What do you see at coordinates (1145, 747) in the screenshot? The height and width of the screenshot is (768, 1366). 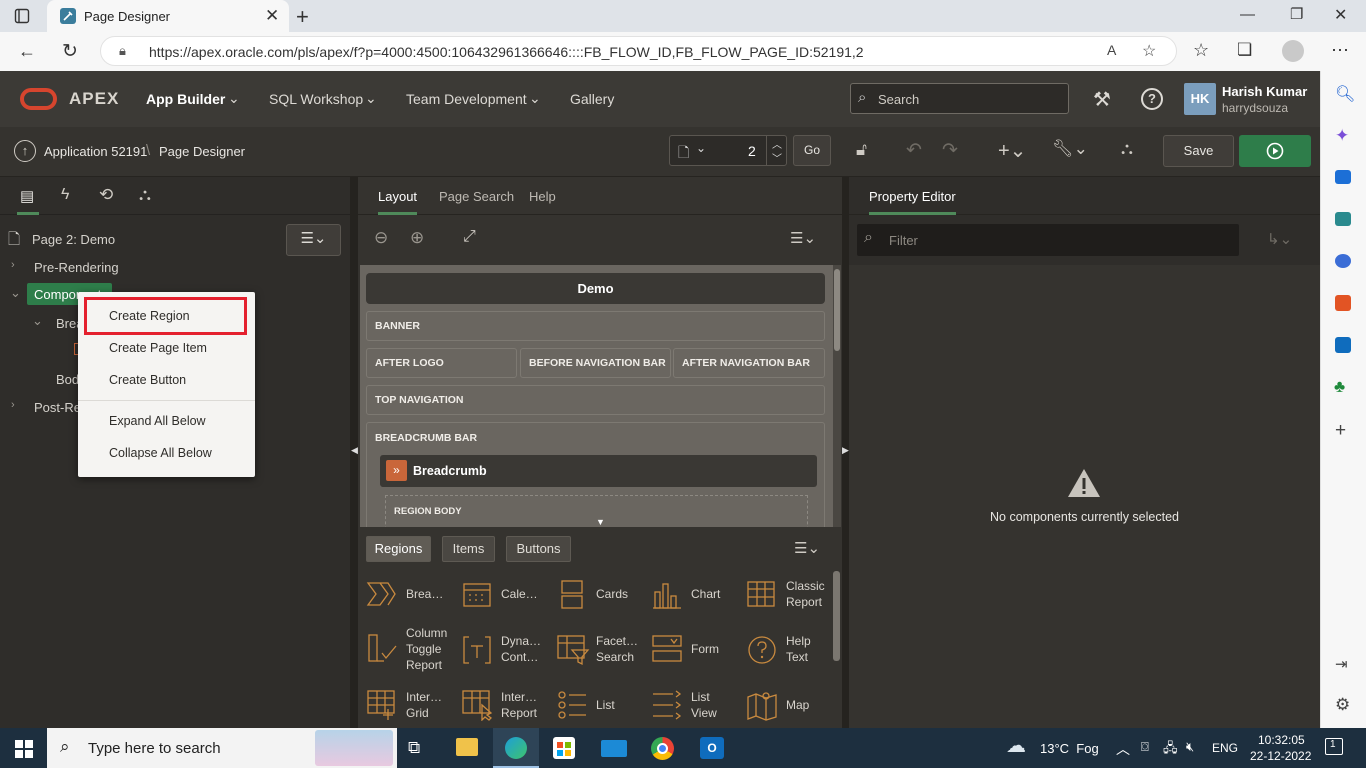 I see `meet-now-icon: ⌼` at bounding box center [1145, 747].